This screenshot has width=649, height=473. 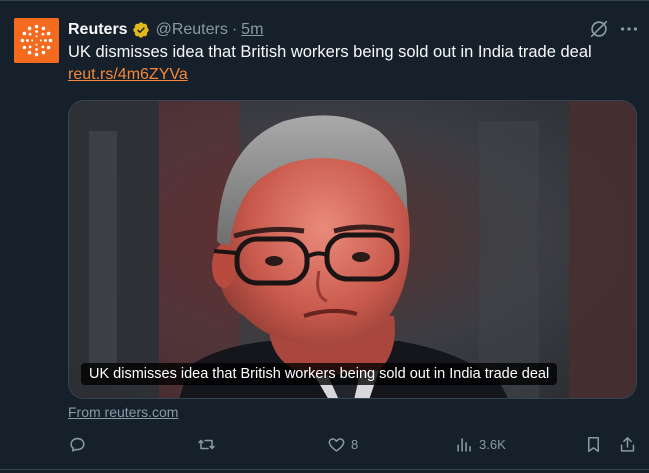 I want to click on views-icon, so click(x=464, y=444).